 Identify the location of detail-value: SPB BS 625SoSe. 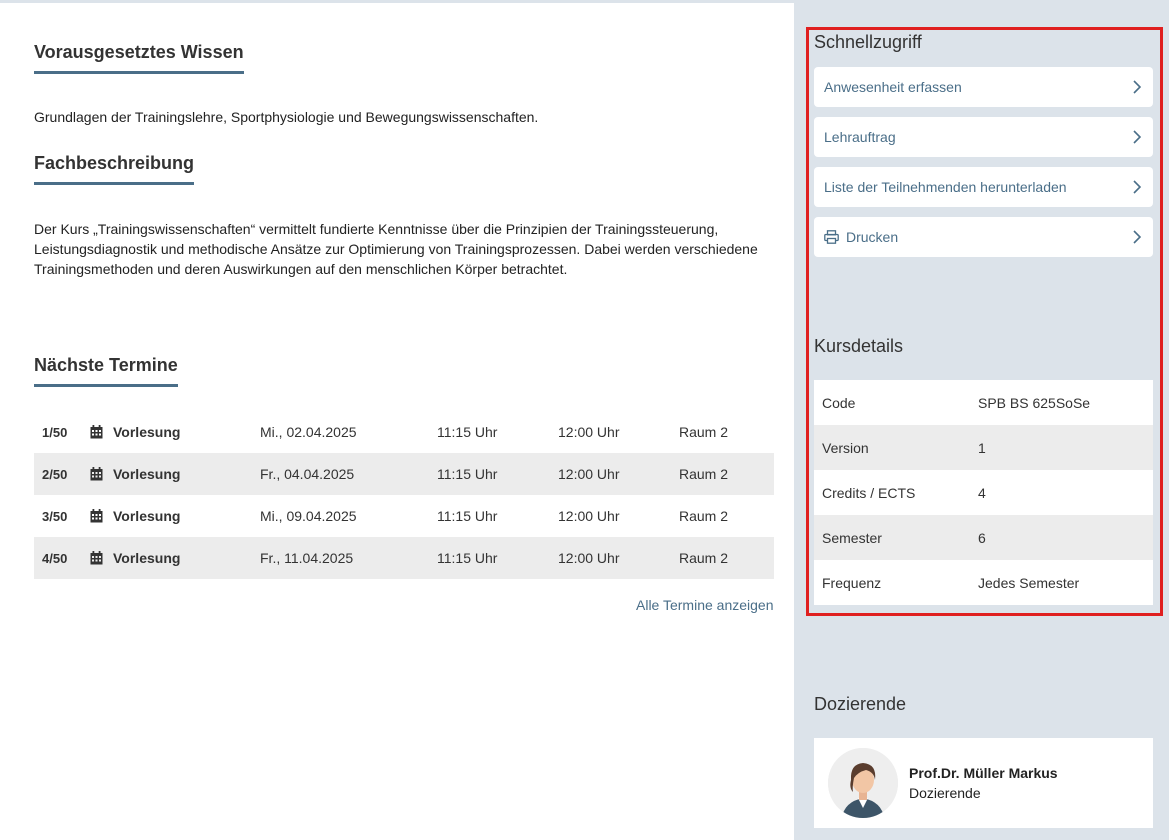
(1034, 402).